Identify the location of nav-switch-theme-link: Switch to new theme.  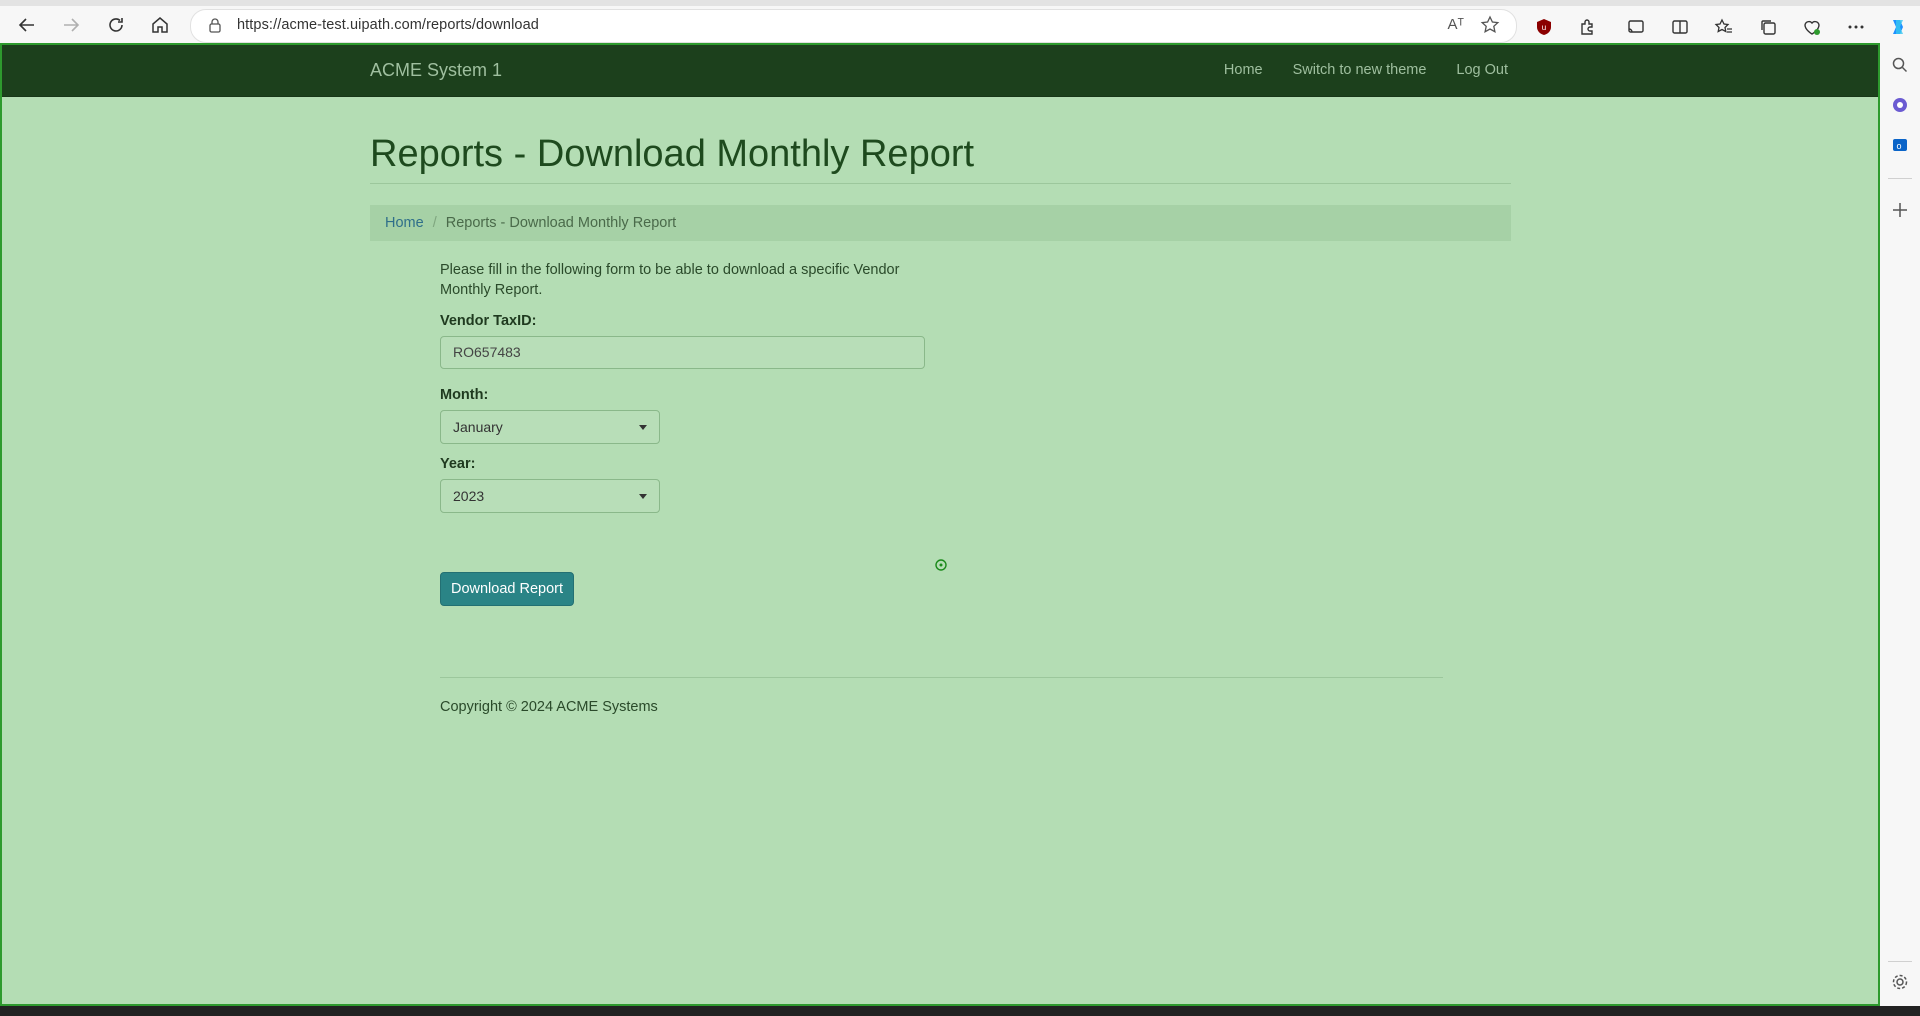
(1360, 70).